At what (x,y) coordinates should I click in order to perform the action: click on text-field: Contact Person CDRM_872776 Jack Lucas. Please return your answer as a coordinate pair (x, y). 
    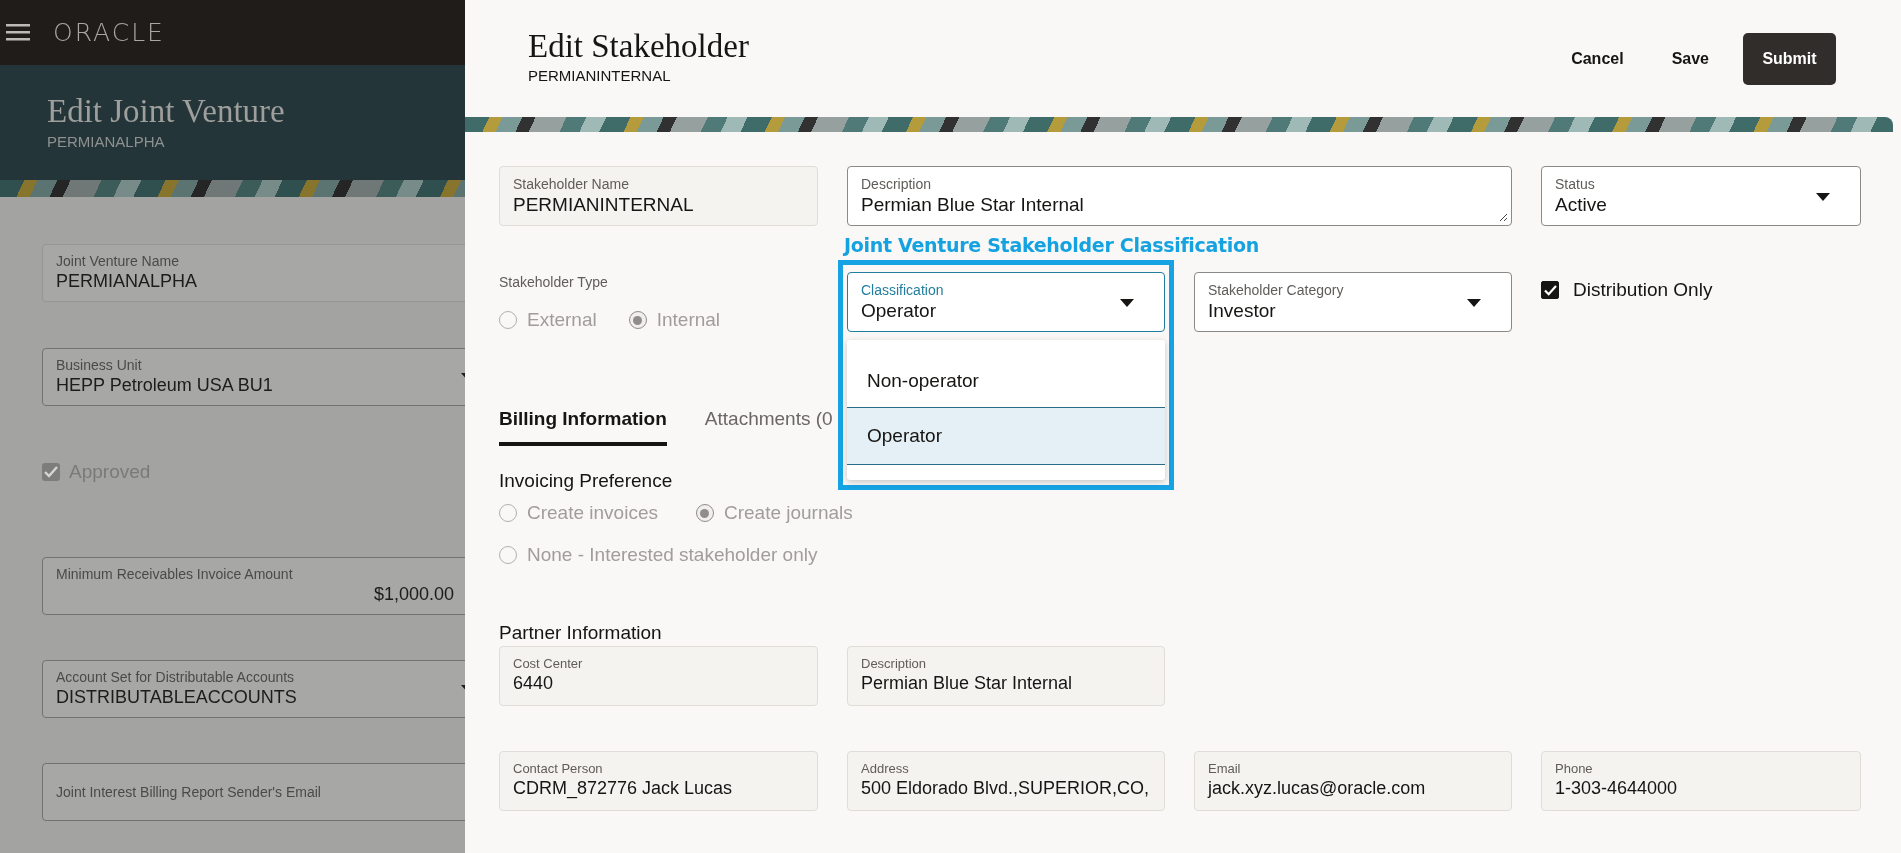
    Looking at the image, I should click on (658, 781).